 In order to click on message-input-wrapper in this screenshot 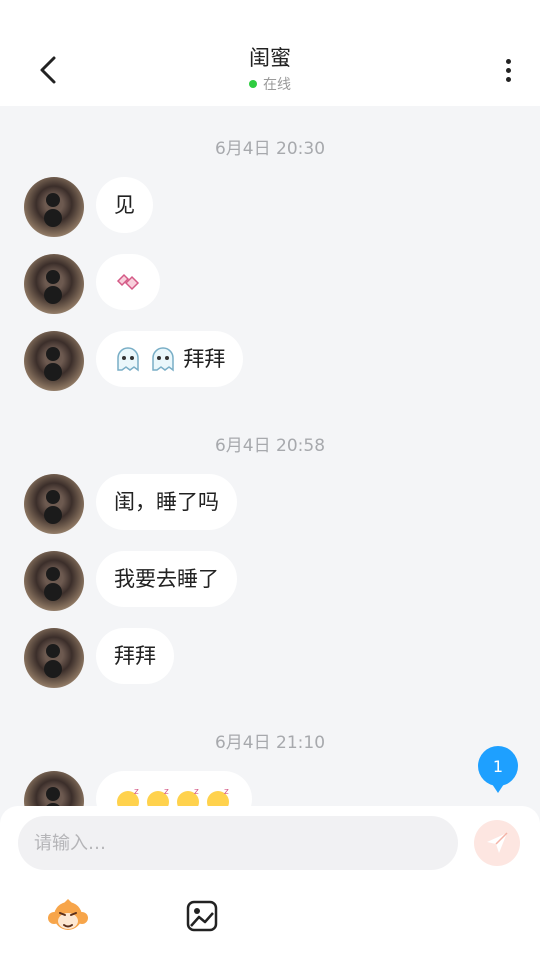, I will do `click(238, 843)`.